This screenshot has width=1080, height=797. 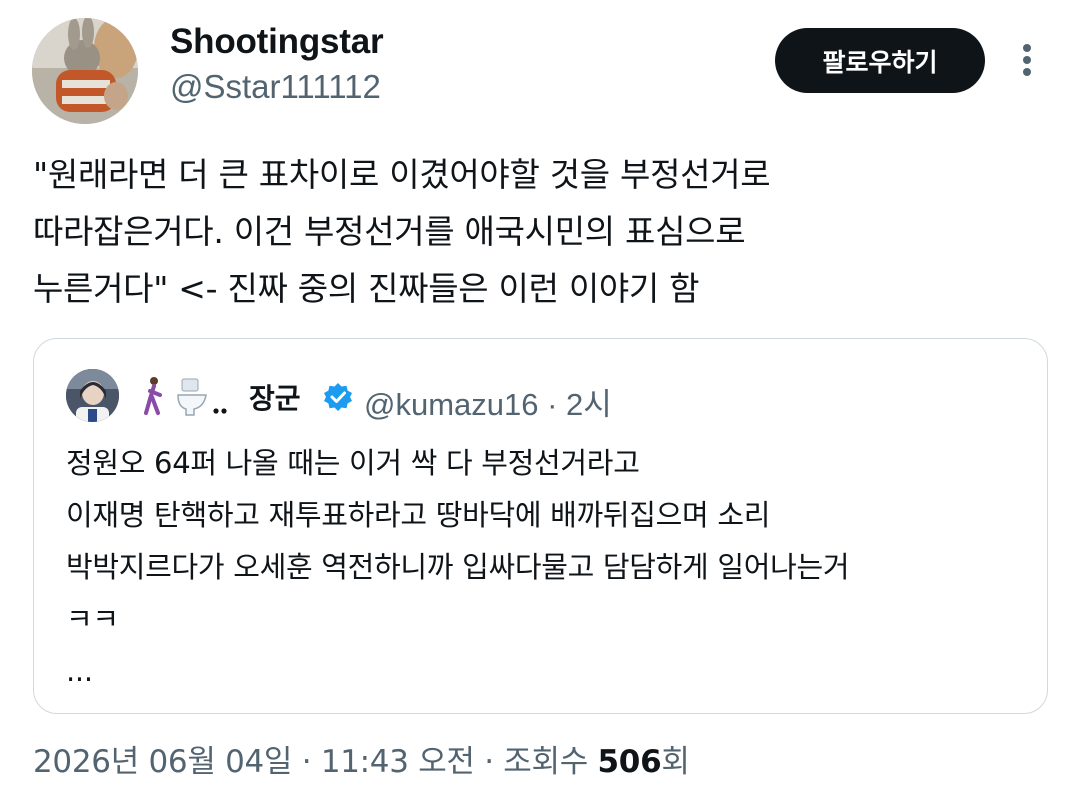 I want to click on quoted-handle-time: @kumazu16 · 2시, so click(x=488, y=401).